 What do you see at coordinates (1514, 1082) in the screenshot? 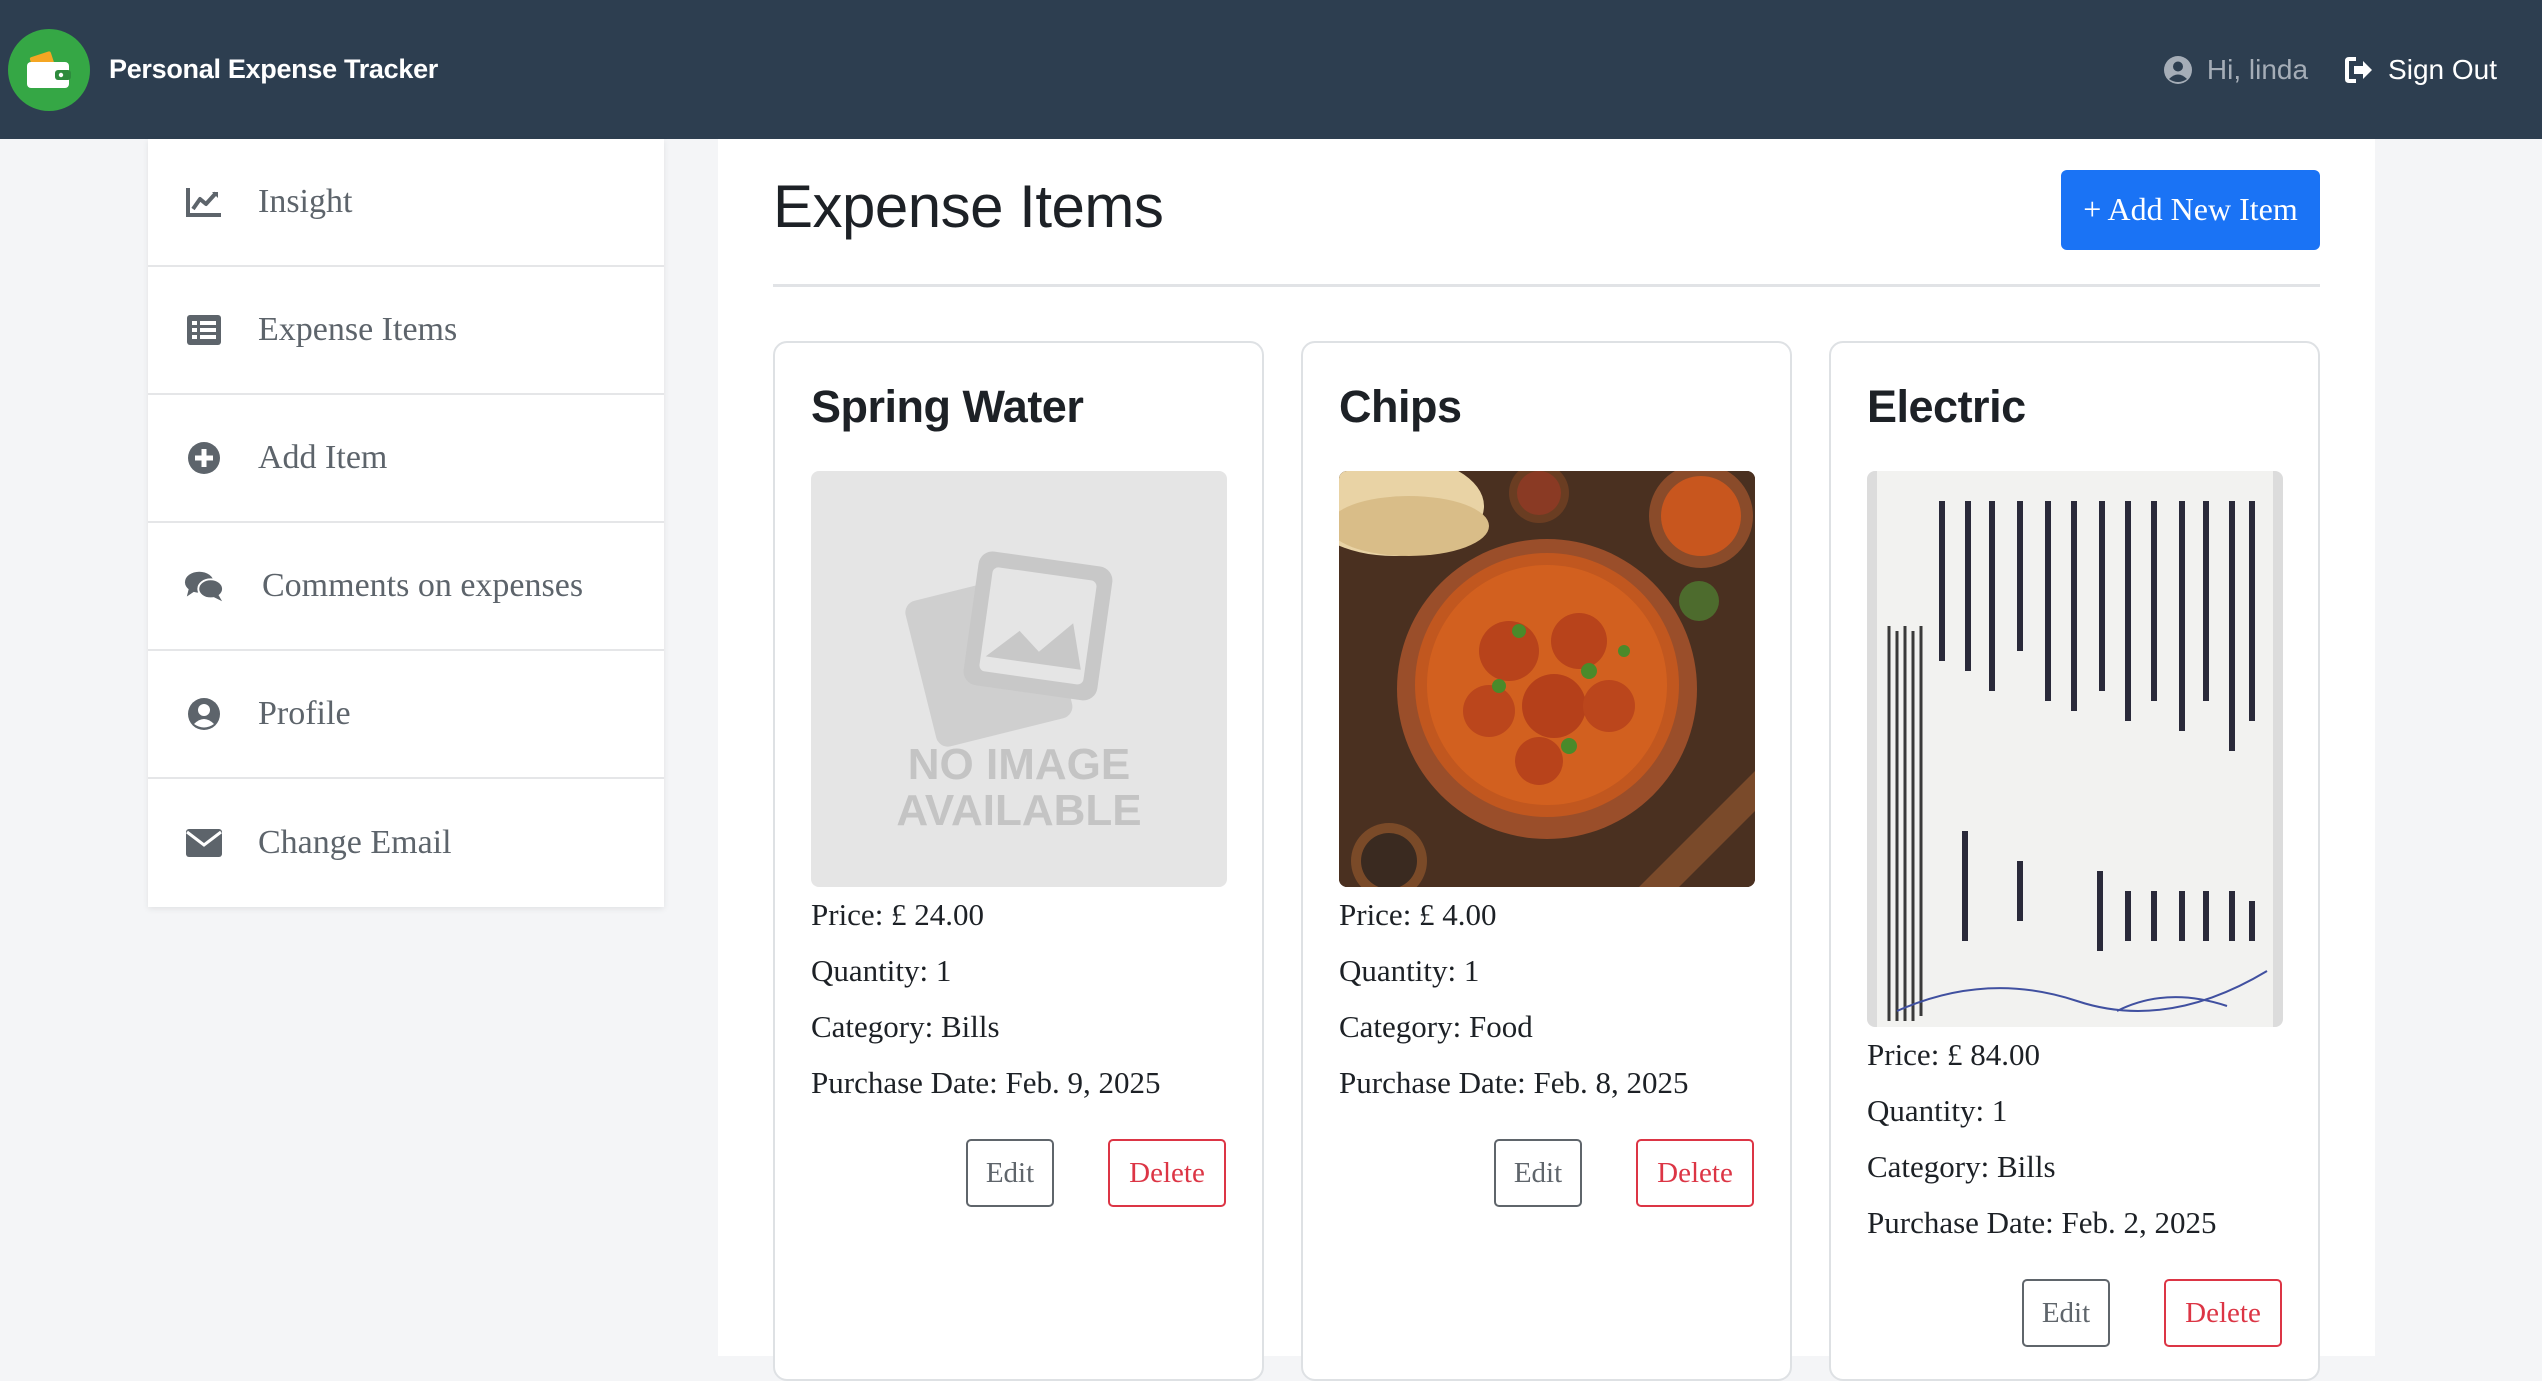
I see `purchase-date-text: Purchase Date: Feb. 8, 2025` at bounding box center [1514, 1082].